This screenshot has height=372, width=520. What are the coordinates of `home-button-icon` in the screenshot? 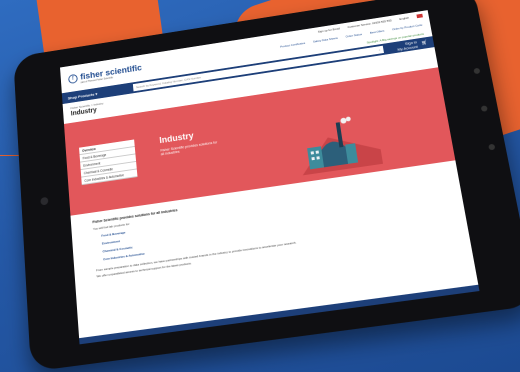 It's located at (484, 108).